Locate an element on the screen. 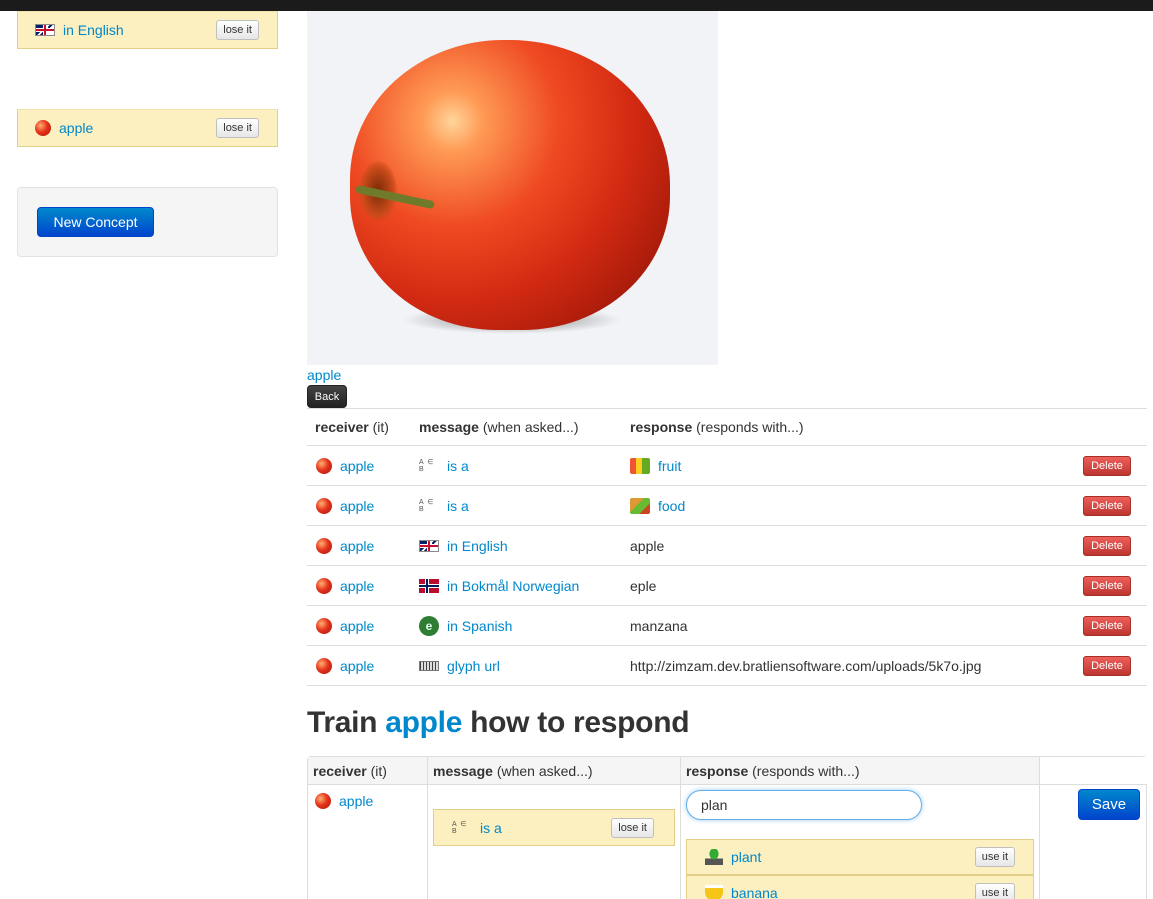  train-receiver-column: receiver (it) apple is located at coordinates (368, 828).